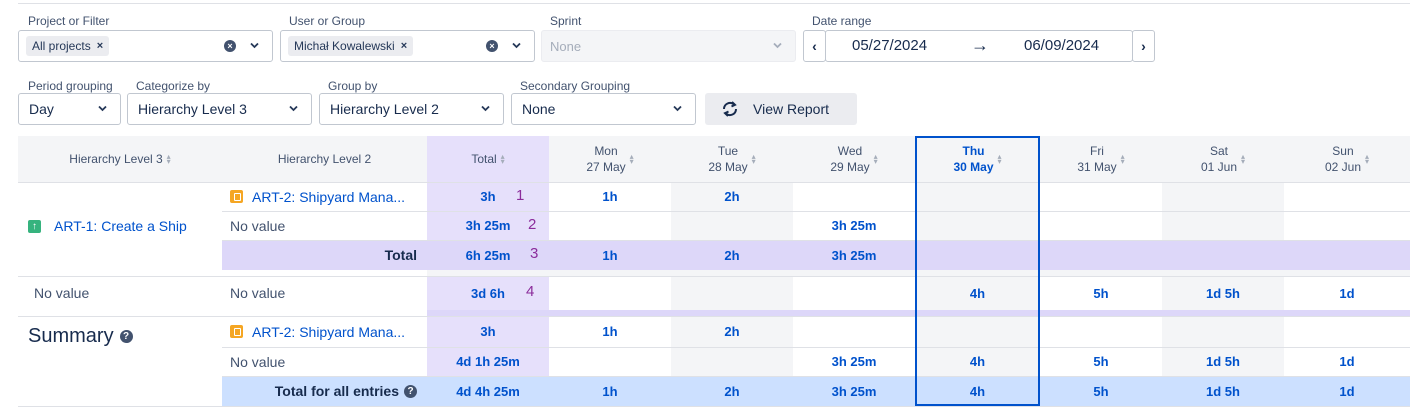  I want to click on user-filter-select: Michał Kowalewski × ×, so click(407, 46).